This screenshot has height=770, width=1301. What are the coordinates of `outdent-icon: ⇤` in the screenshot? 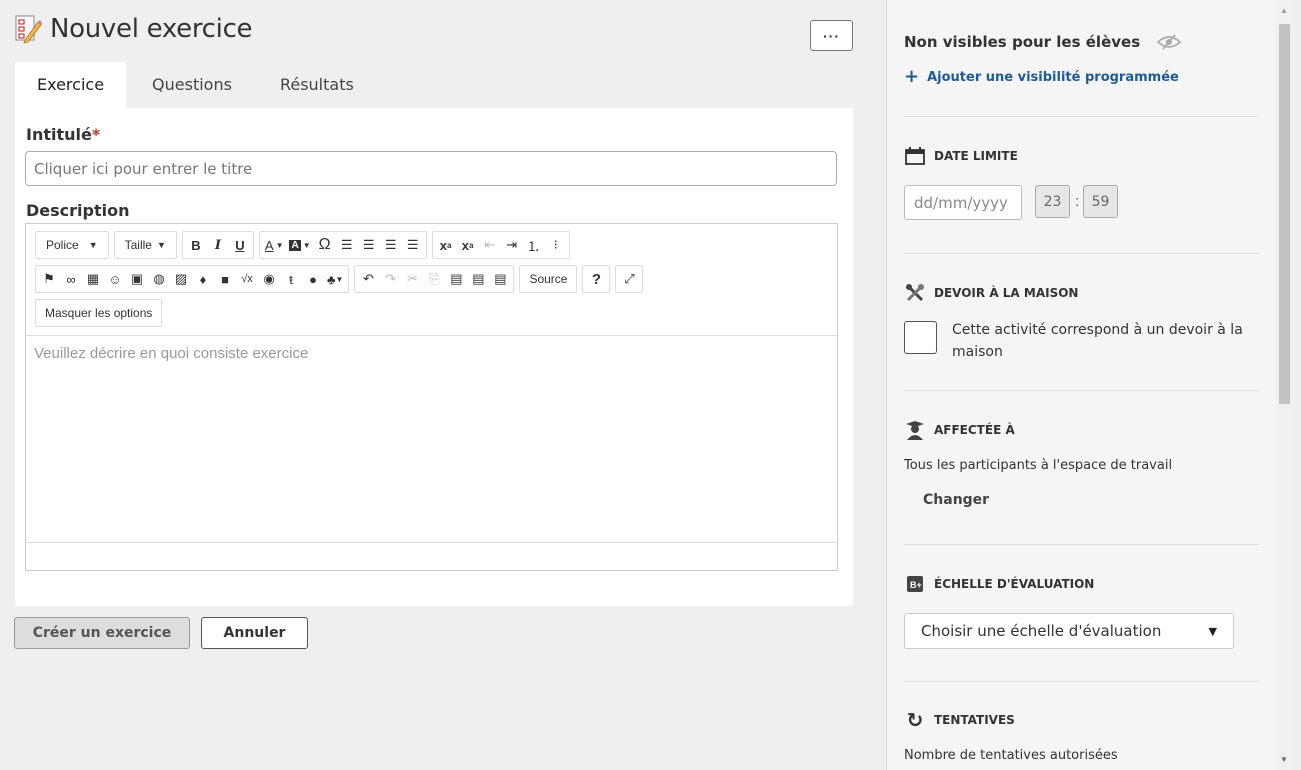 It's located at (490, 245).